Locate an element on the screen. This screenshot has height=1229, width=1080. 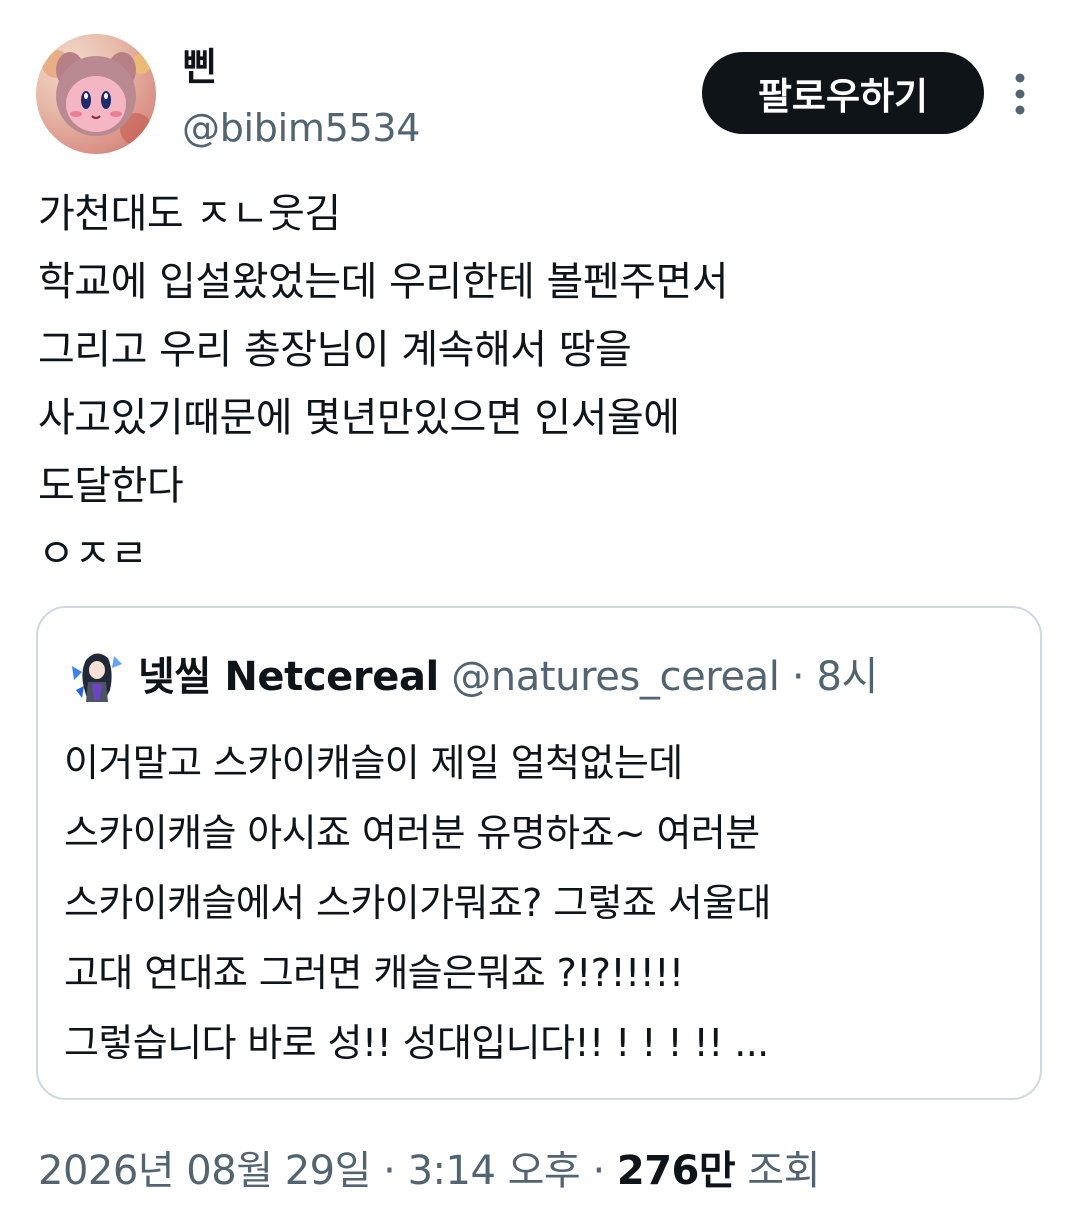
quote-line: 스카이캐슬 아시죠 여러분 유명하죠~ 여러분 is located at coordinates (412, 833).